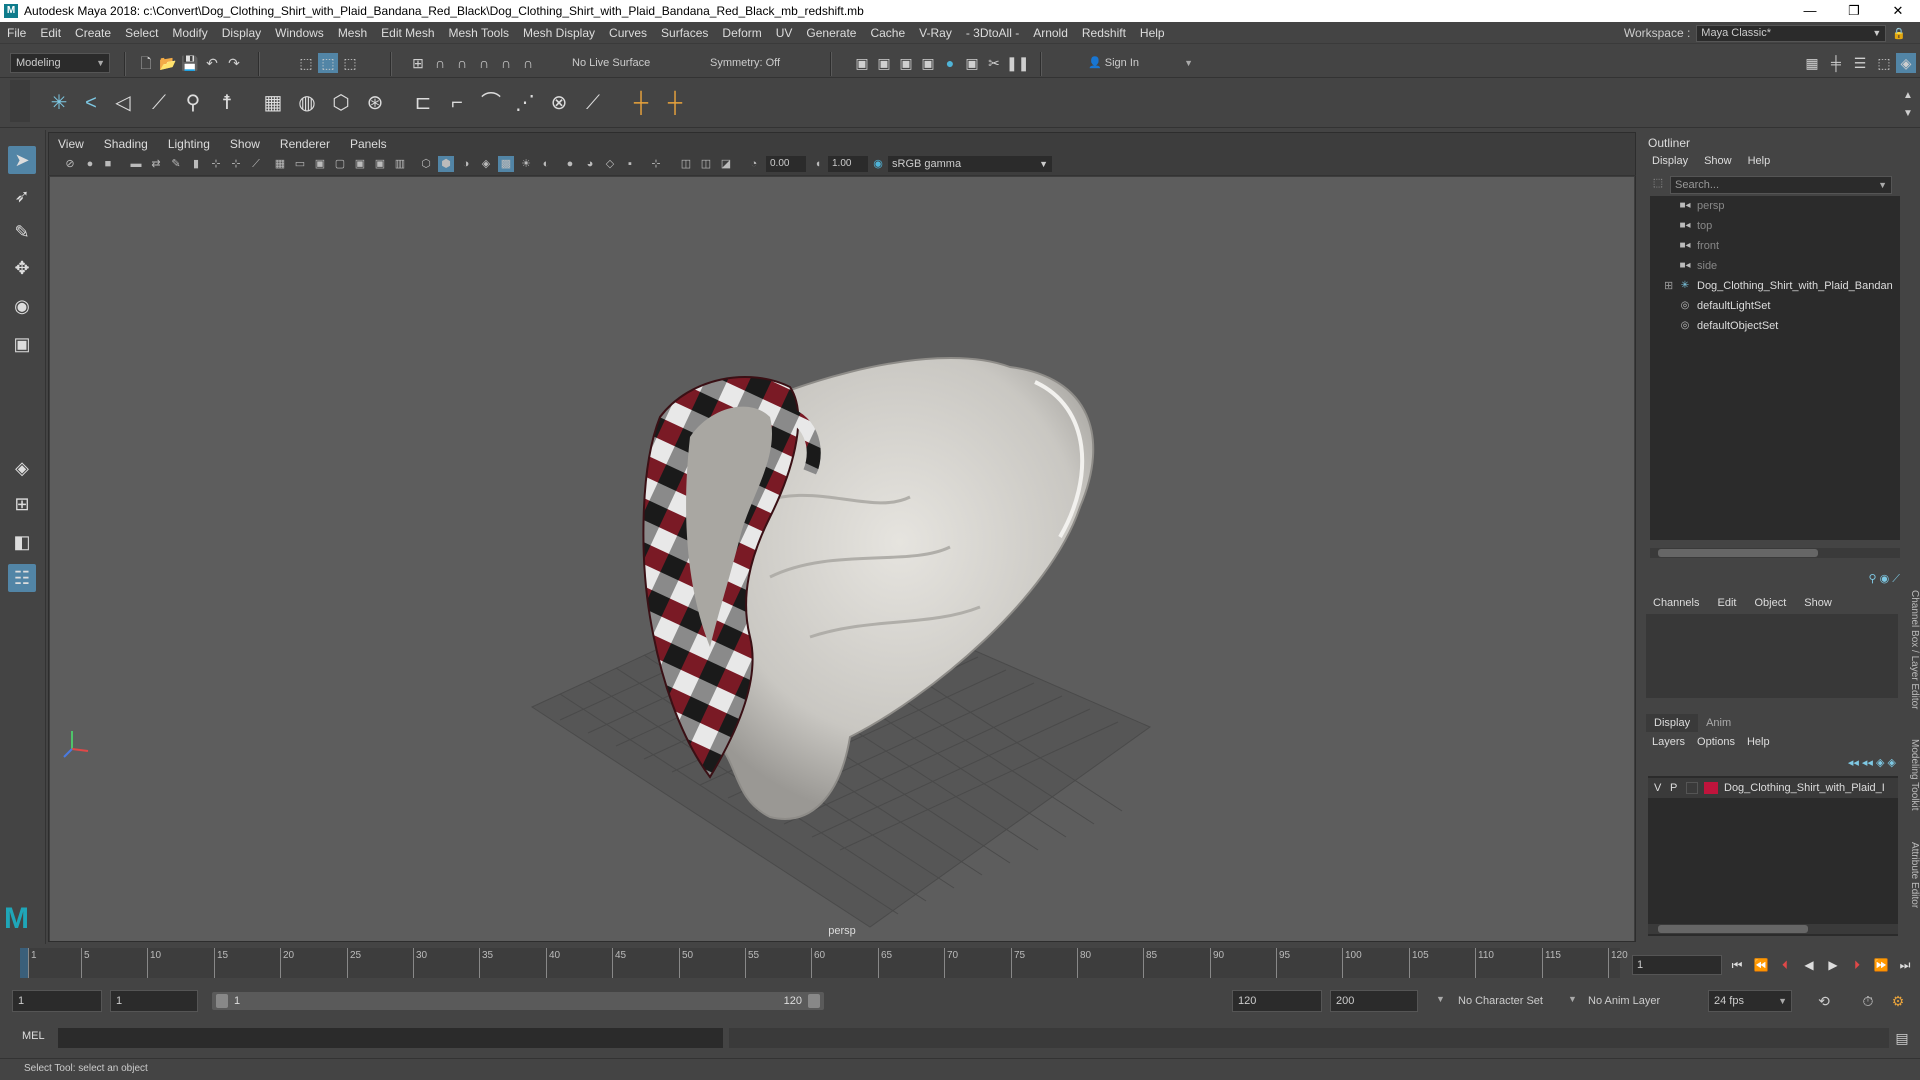 Image resolution: width=1920 pixels, height=1080 pixels. What do you see at coordinates (970, 164) in the screenshot?
I see `view-transform-dropdown: sRGB gamma ▼` at bounding box center [970, 164].